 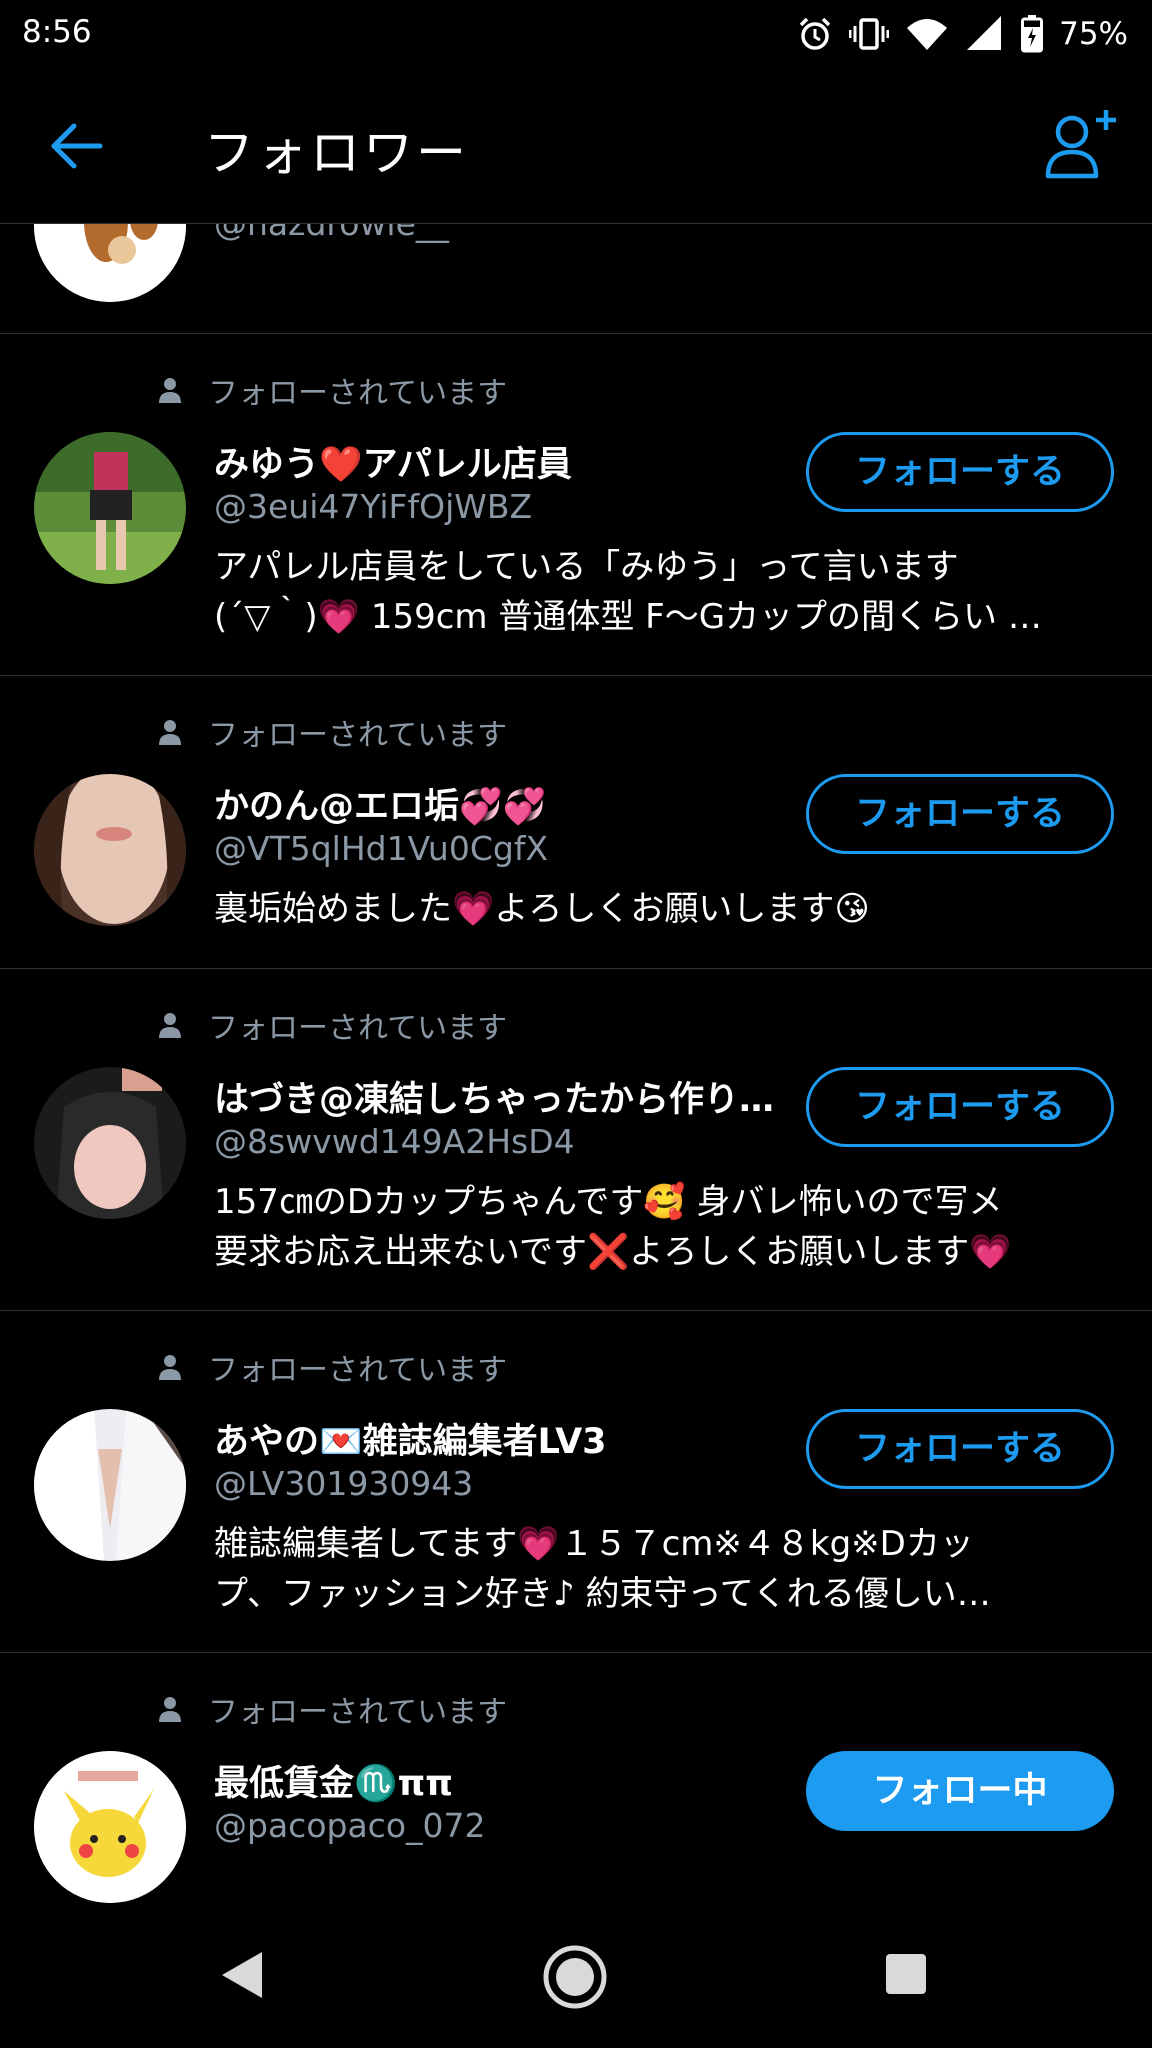 What do you see at coordinates (333, 1784) in the screenshot?
I see `display-name: 最低賃金♏️ππ` at bounding box center [333, 1784].